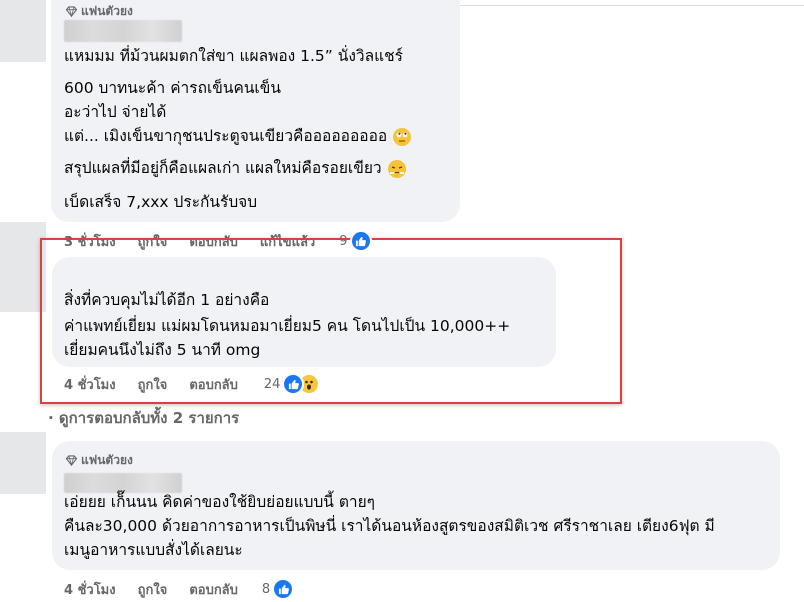  What do you see at coordinates (90, 589) in the screenshot?
I see `comment-time: 4 ชั่วโมง` at bounding box center [90, 589].